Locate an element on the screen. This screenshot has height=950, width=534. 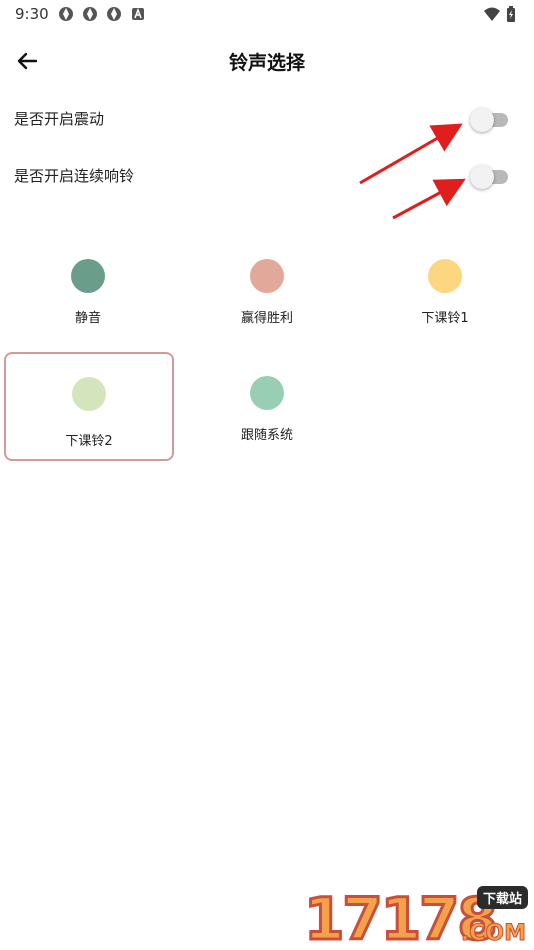
vibrate-toggle is located at coordinates (490, 120).